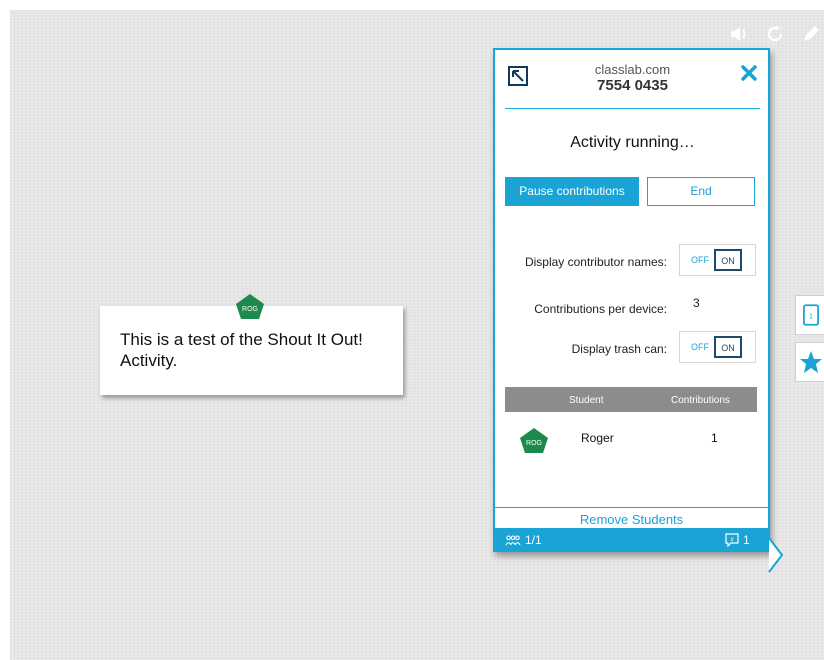  What do you see at coordinates (776, 555) in the screenshot?
I see `panel-pointer-arrow` at bounding box center [776, 555].